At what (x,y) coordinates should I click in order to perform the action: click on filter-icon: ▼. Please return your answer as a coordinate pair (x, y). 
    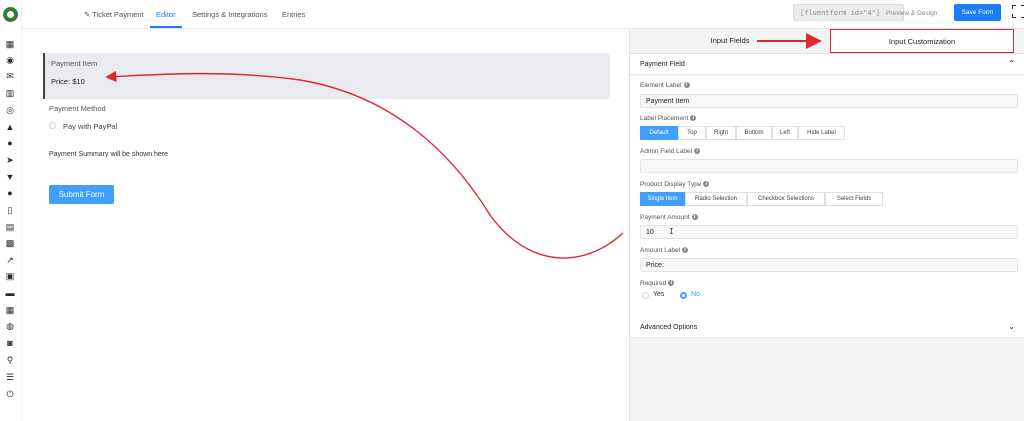
    Looking at the image, I should click on (10, 177).